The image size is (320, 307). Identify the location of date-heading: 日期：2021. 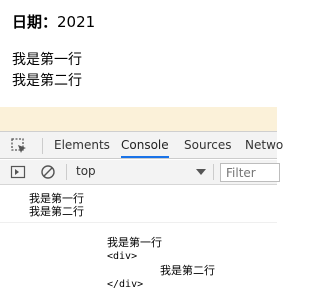
(53, 21).